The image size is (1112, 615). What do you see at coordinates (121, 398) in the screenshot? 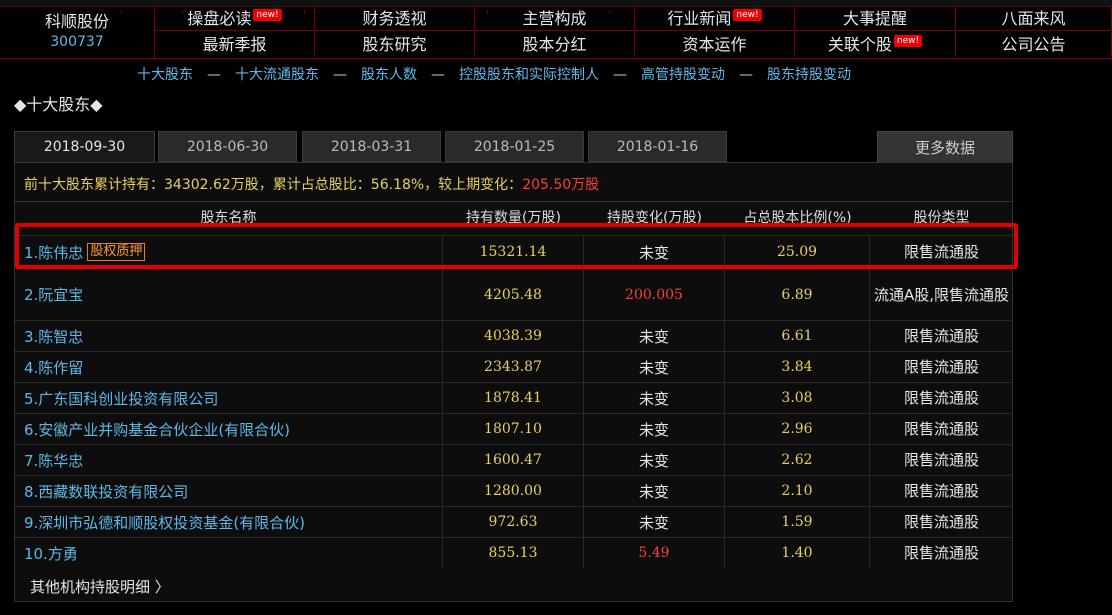
I see `shareholder-name-text: 5.广东国科创业投资有限公司` at bounding box center [121, 398].